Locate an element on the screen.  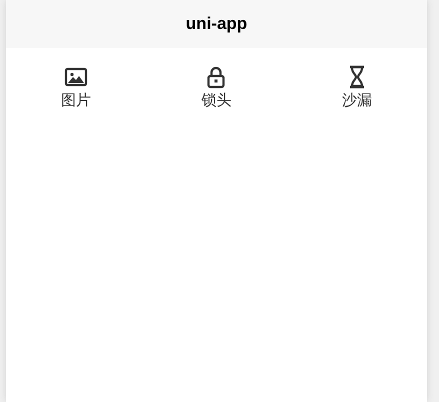
image-icon is located at coordinates (76, 77).